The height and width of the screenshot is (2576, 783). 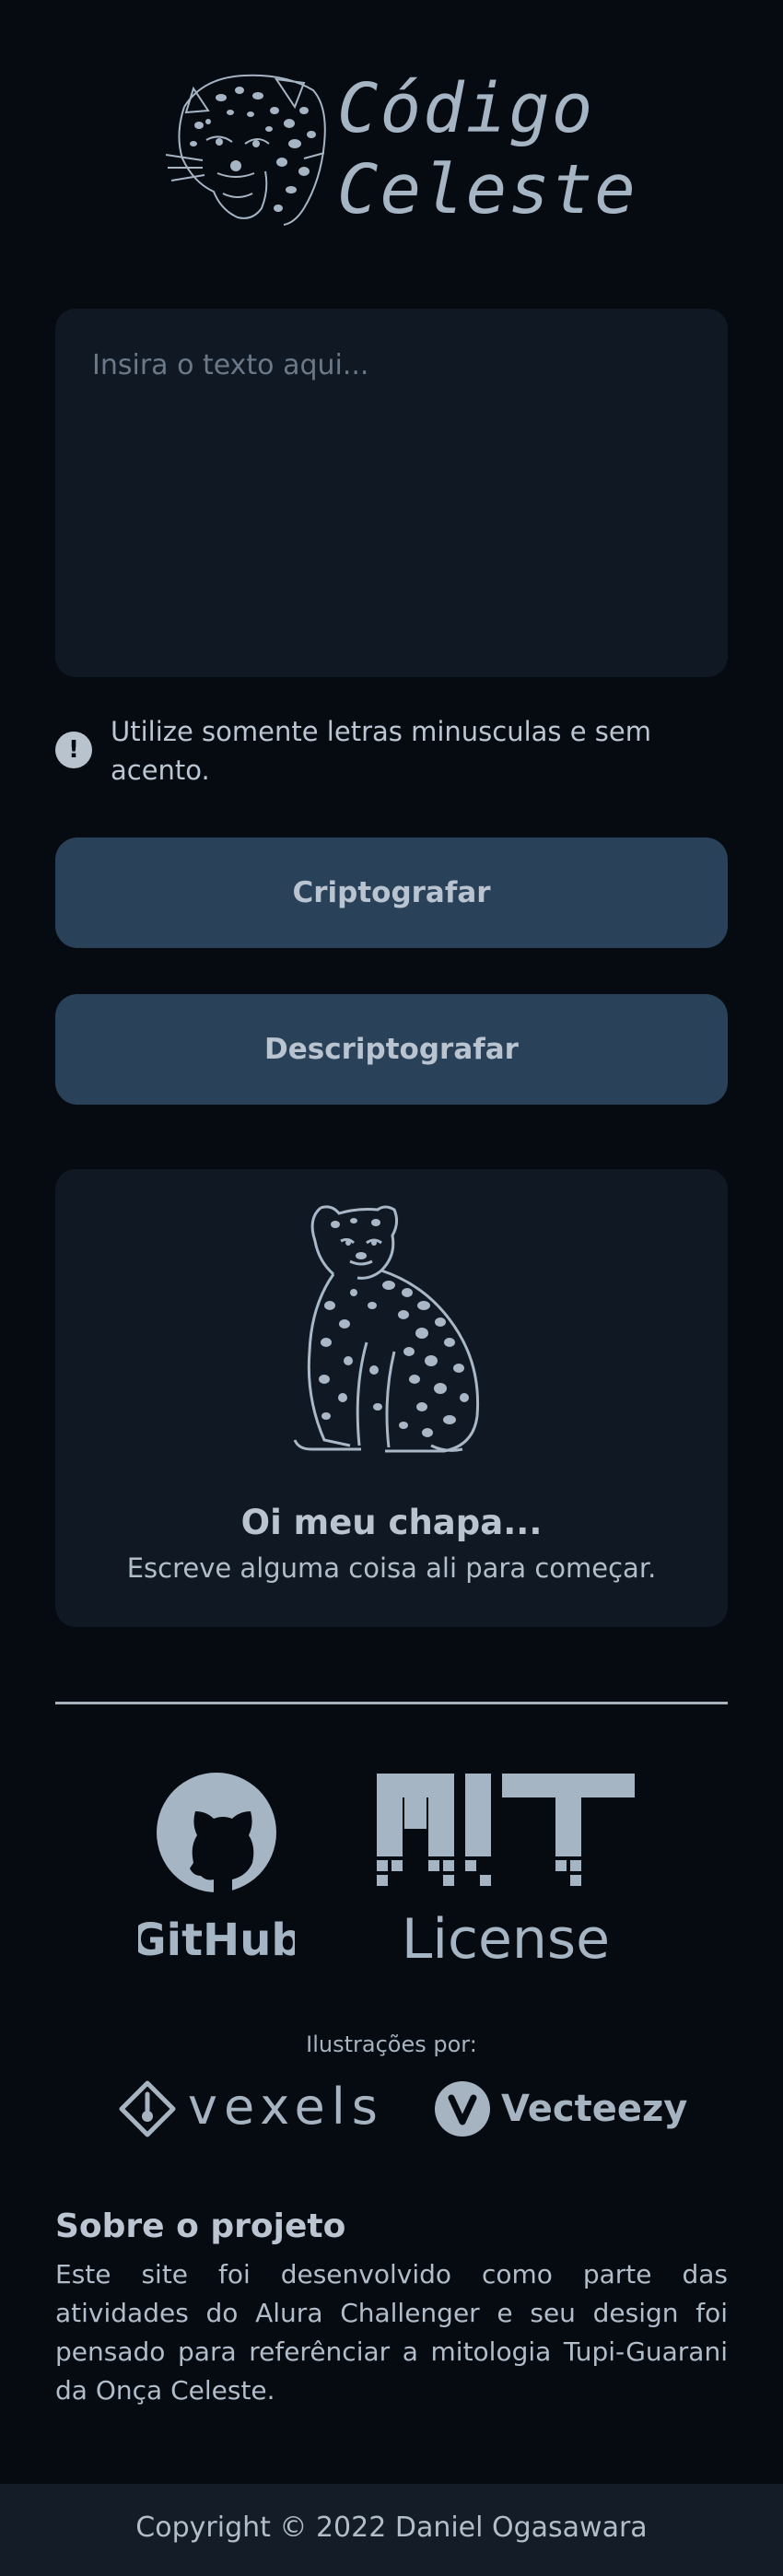 I want to click on vexels-link: vexels, so click(x=248, y=2108).